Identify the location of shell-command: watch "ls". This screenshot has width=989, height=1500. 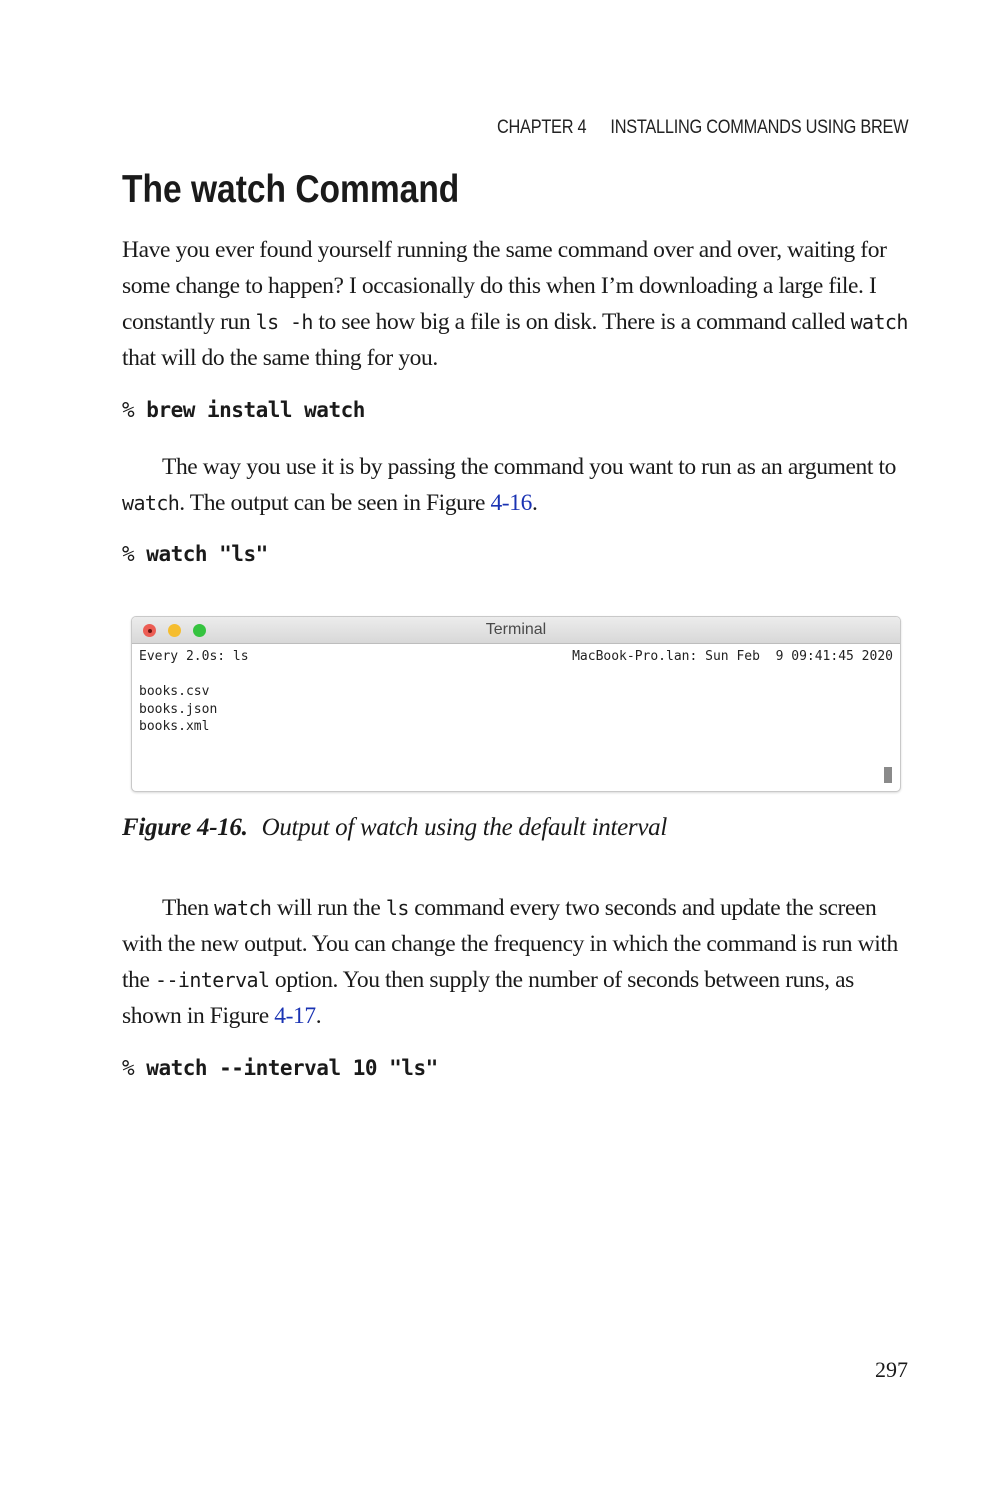
(207, 554).